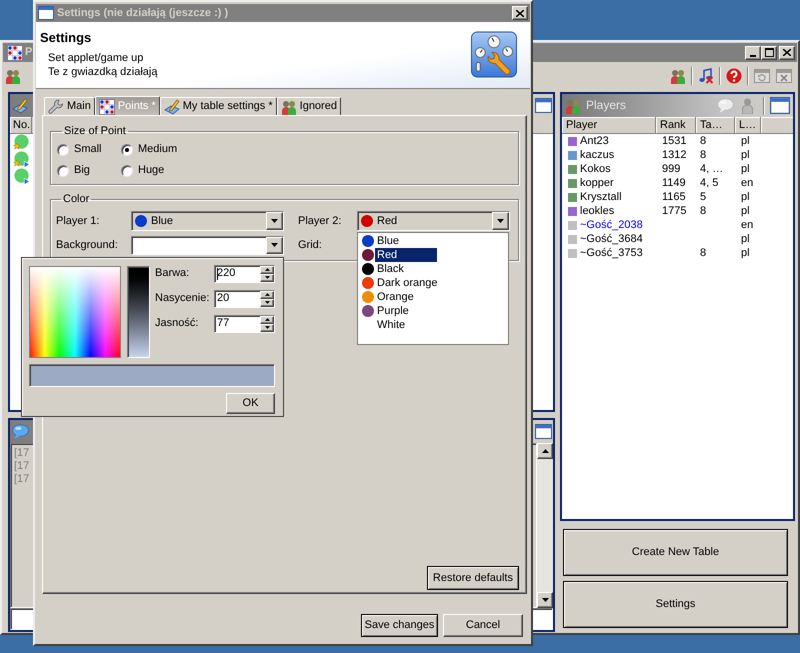  I want to click on maximize-icon, so click(769, 52).